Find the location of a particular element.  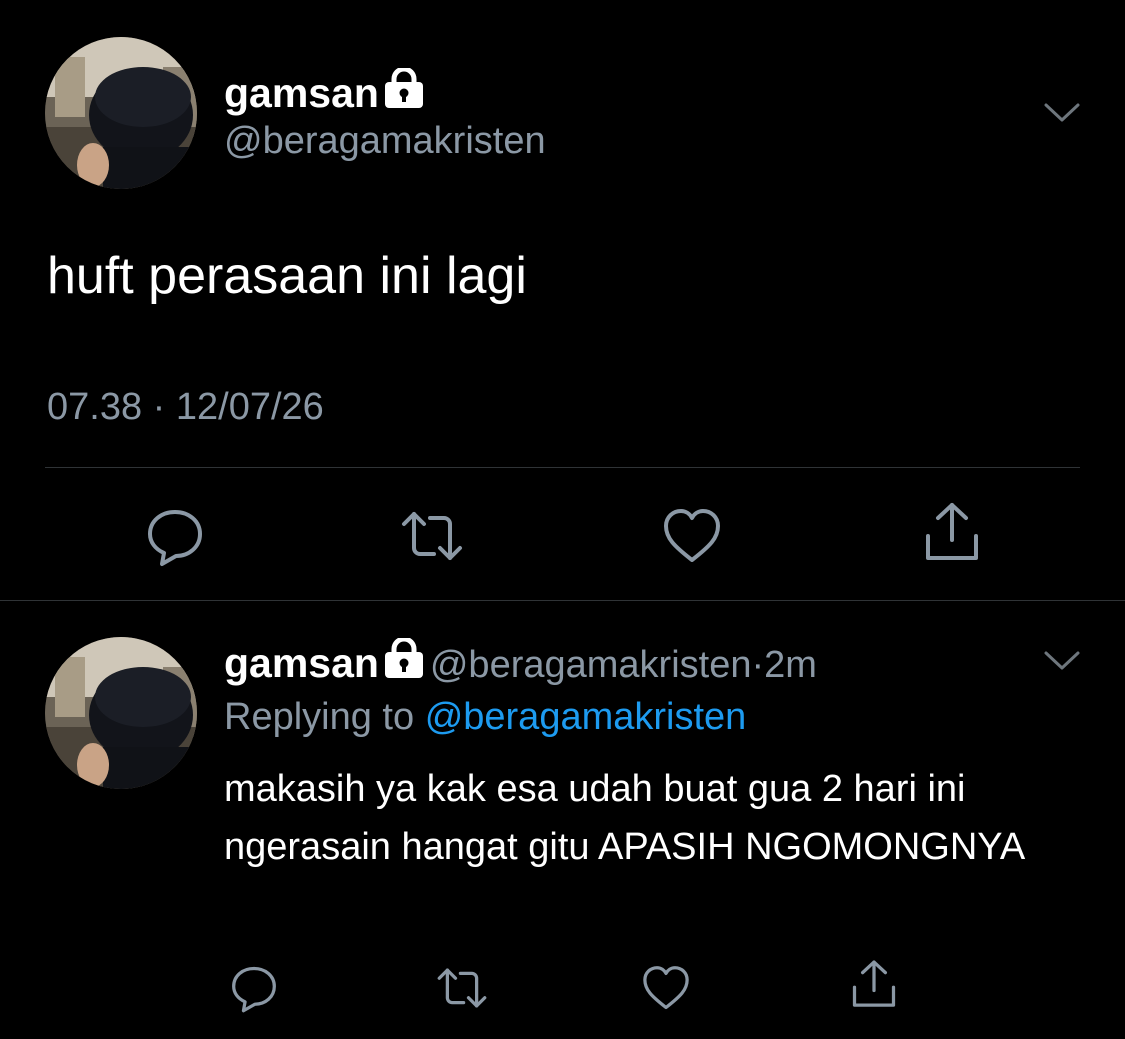

tweet-timestamp: 07.38 · 12/07/26 is located at coordinates (185, 407).